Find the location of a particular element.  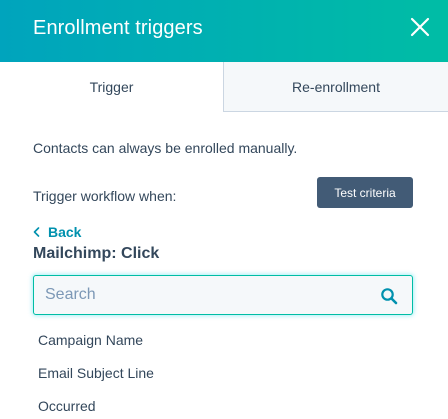

search-input is located at coordinates (205, 295).